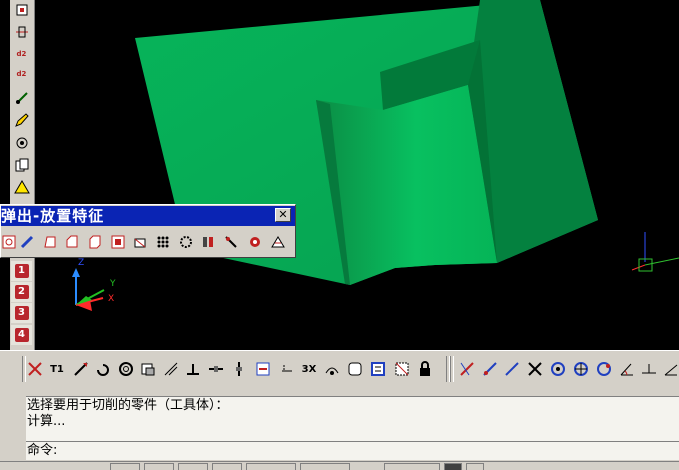  I want to click on 3x-button: 3X, so click(309, 369).